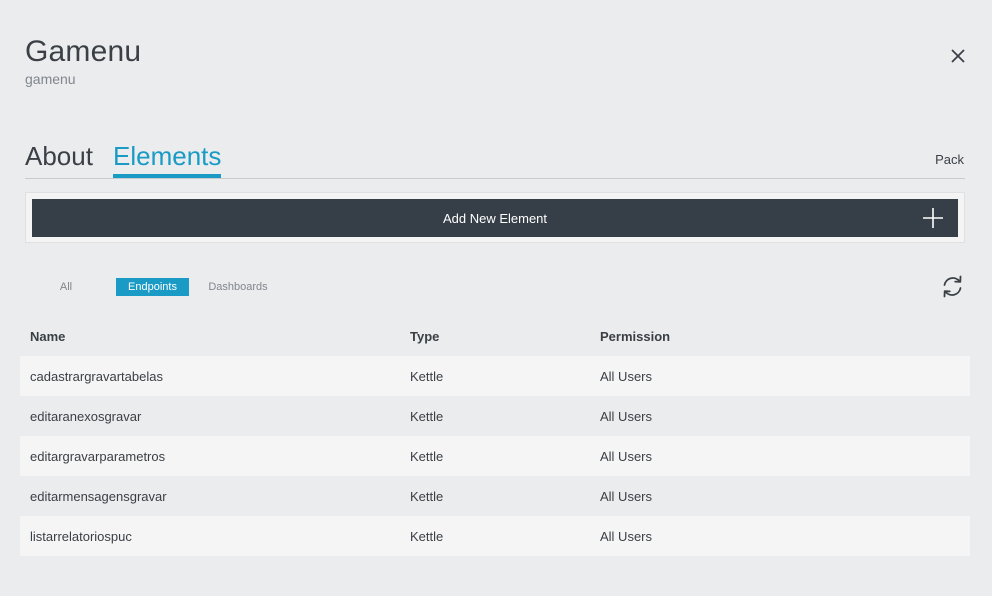 The height and width of the screenshot is (596, 992). I want to click on pack-link: Pack, so click(949, 159).